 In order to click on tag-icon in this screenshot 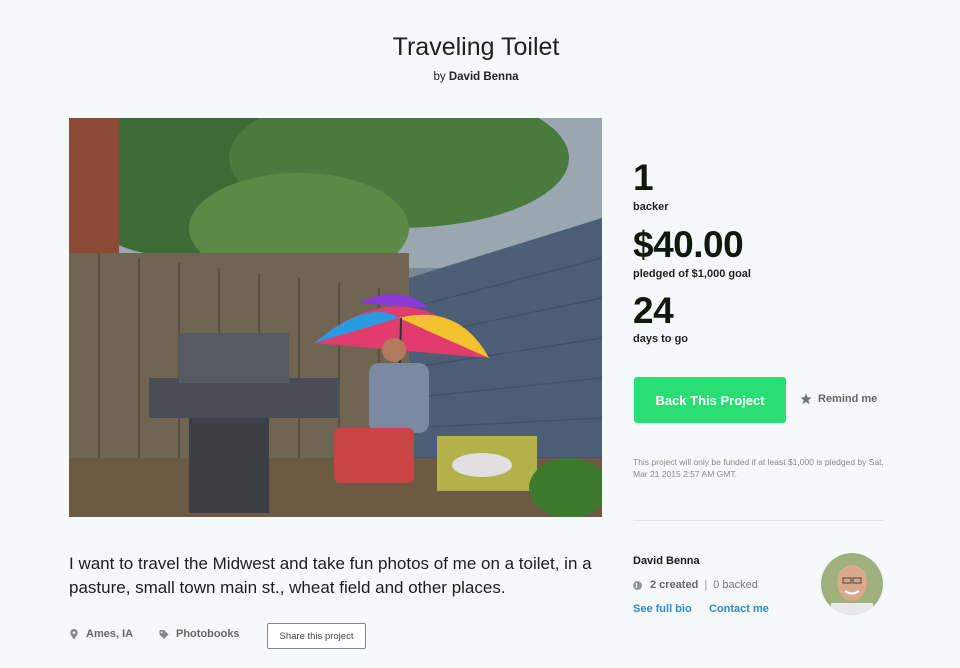, I will do `click(164, 634)`.